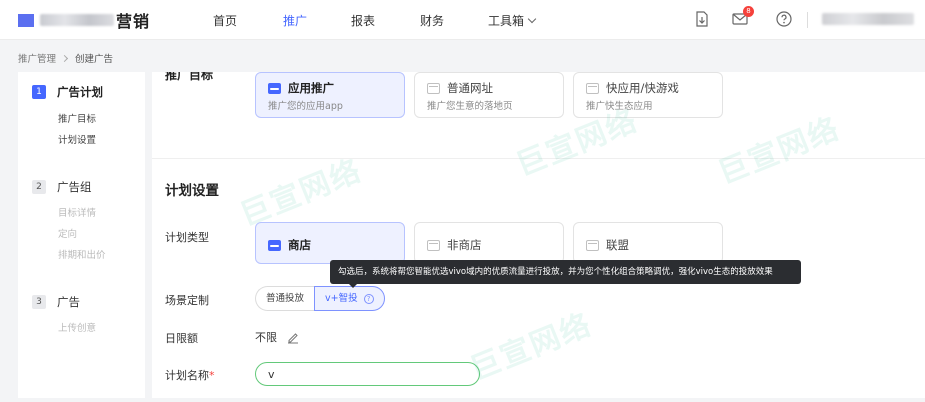 The height and width of the screenshot is (402, 925). What do you see at coordinates (353, 285) in the screenshot?
I see `tooltip-arrow` at bounding box center [353, 285].